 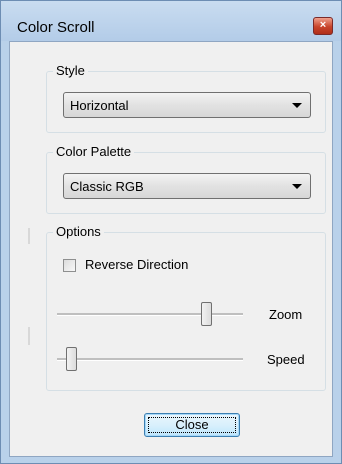 I want to click on zoom-label: Zoom, so click(x=286, y=314).